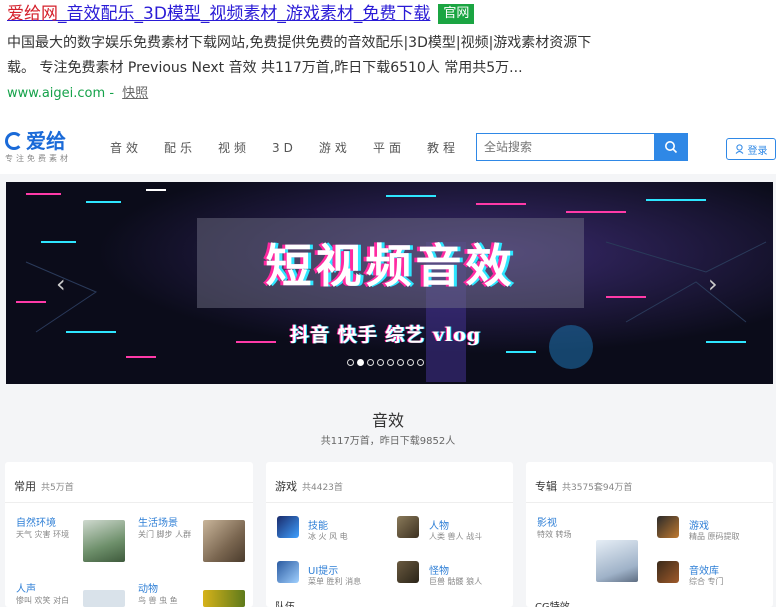 This screenshot has height=607, width=776. I want to click on category-ui: UI提示, so click(323, 569).